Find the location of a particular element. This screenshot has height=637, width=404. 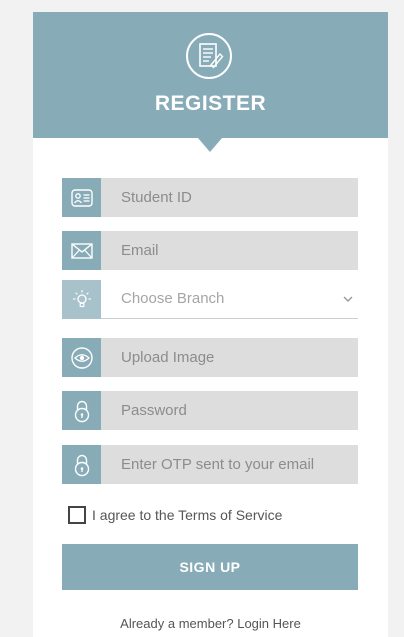

eye-icon is located at coordinates (81, 357).